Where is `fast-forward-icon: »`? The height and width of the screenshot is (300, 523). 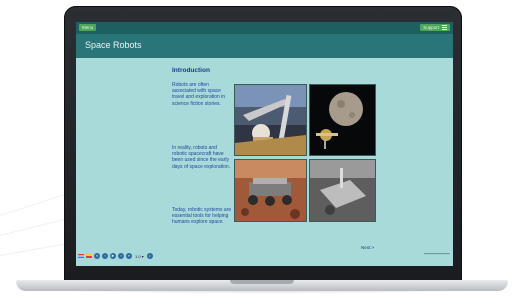
fast-forward-icon: » is located at coordinates (129, 256).